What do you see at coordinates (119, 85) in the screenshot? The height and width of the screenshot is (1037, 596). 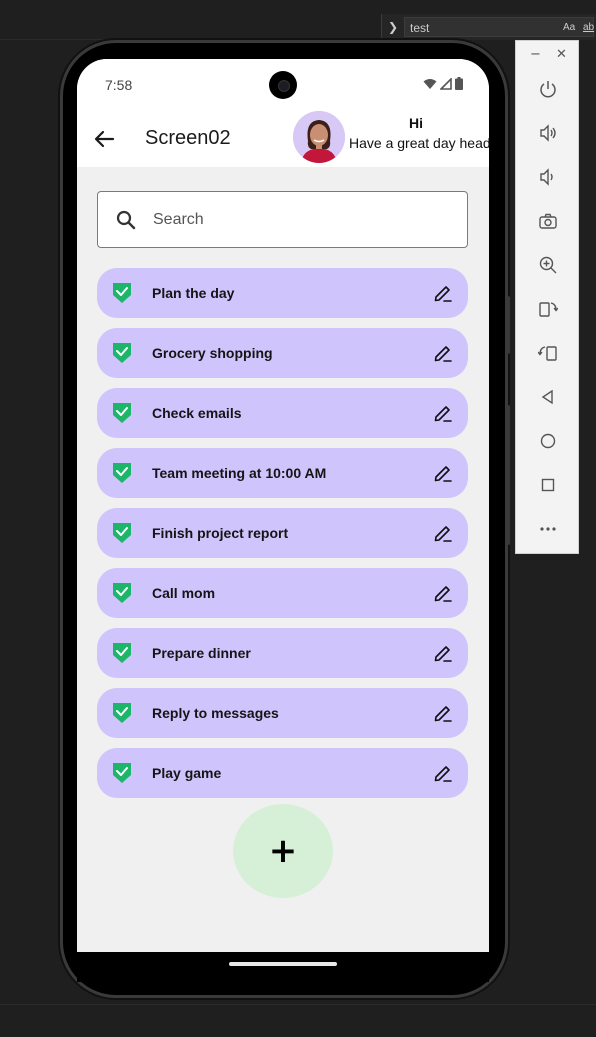 I see `status-time: 7:58` at bounding box center [119, 85].